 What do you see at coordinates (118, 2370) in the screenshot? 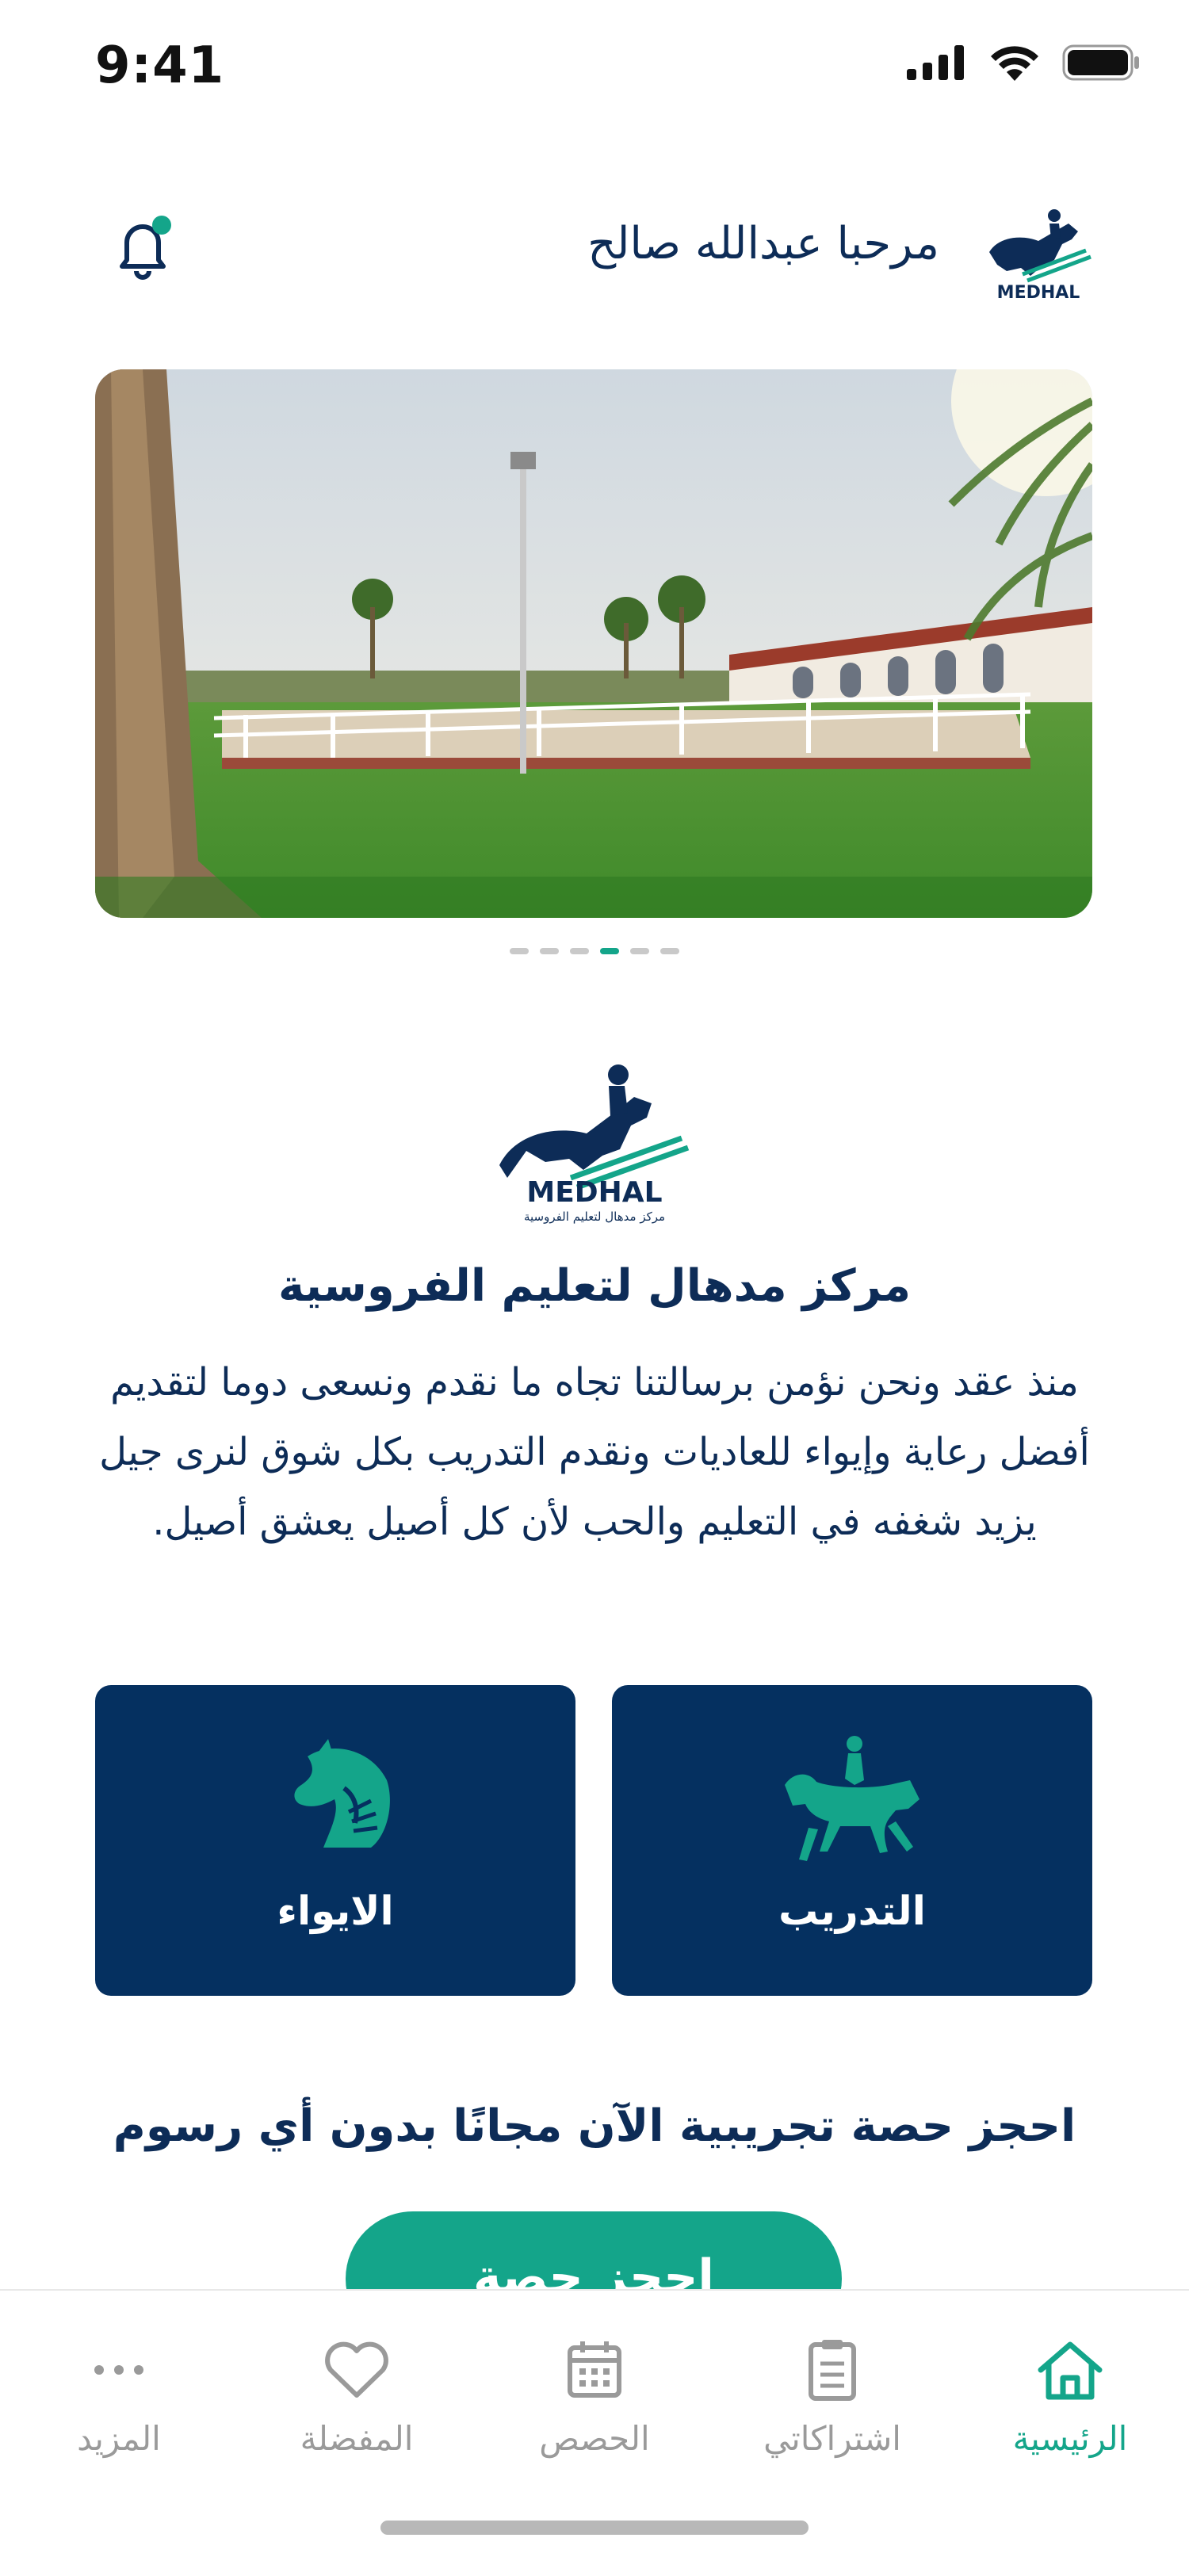
I see `more-dots-icon` at bounding box center [118, 2370].